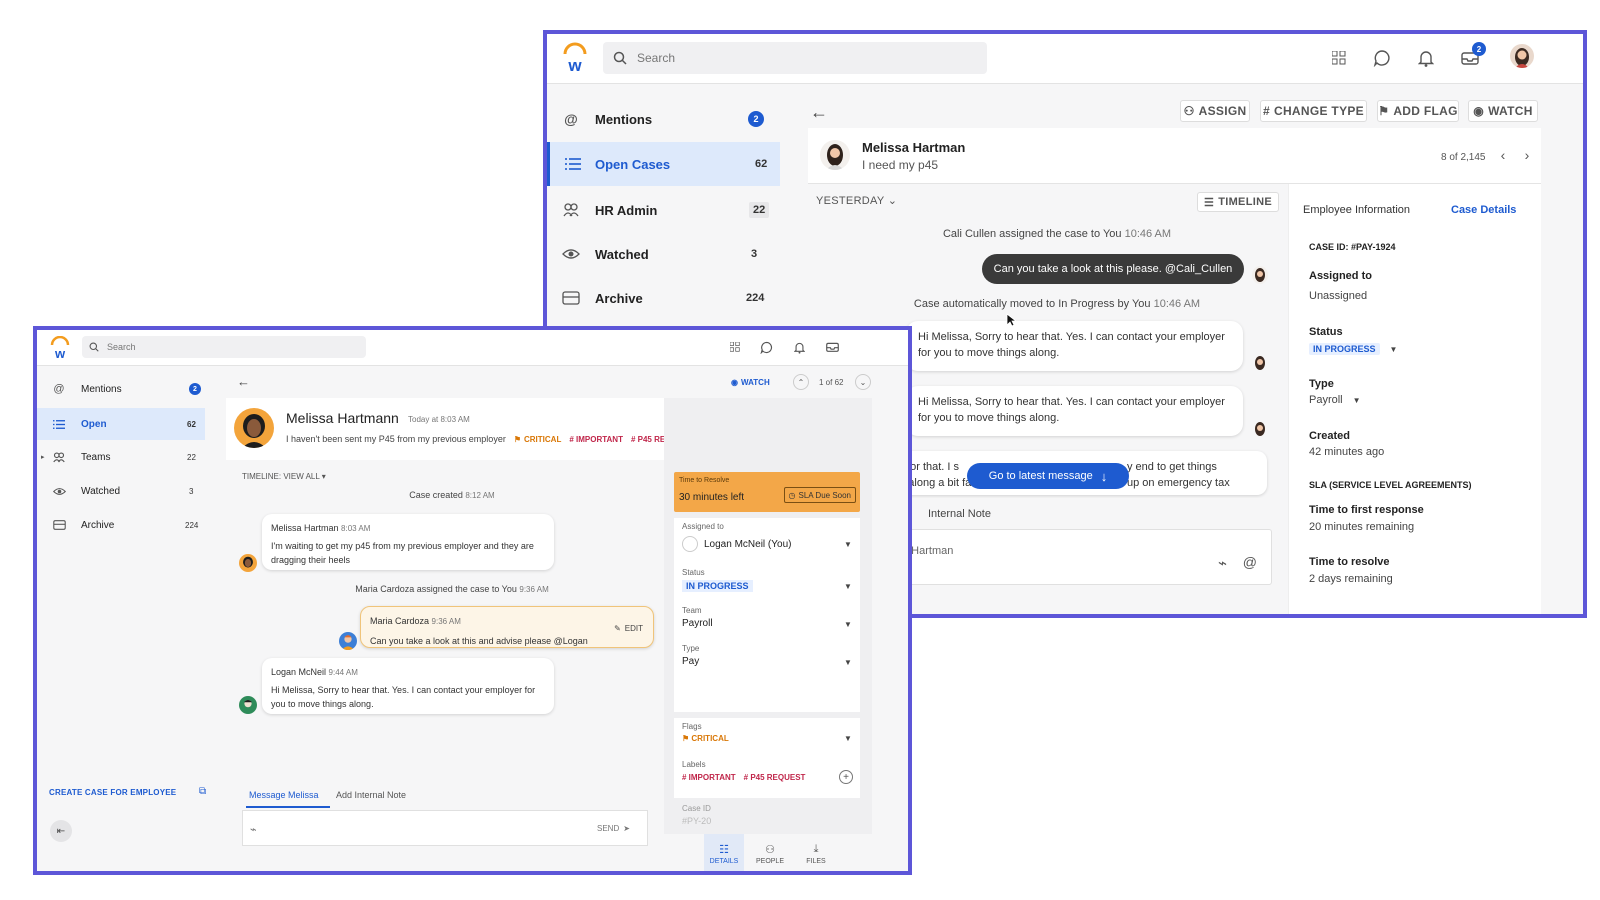  I want to click on date-filter: YESTERDAY ⌄, so click(856, 200).